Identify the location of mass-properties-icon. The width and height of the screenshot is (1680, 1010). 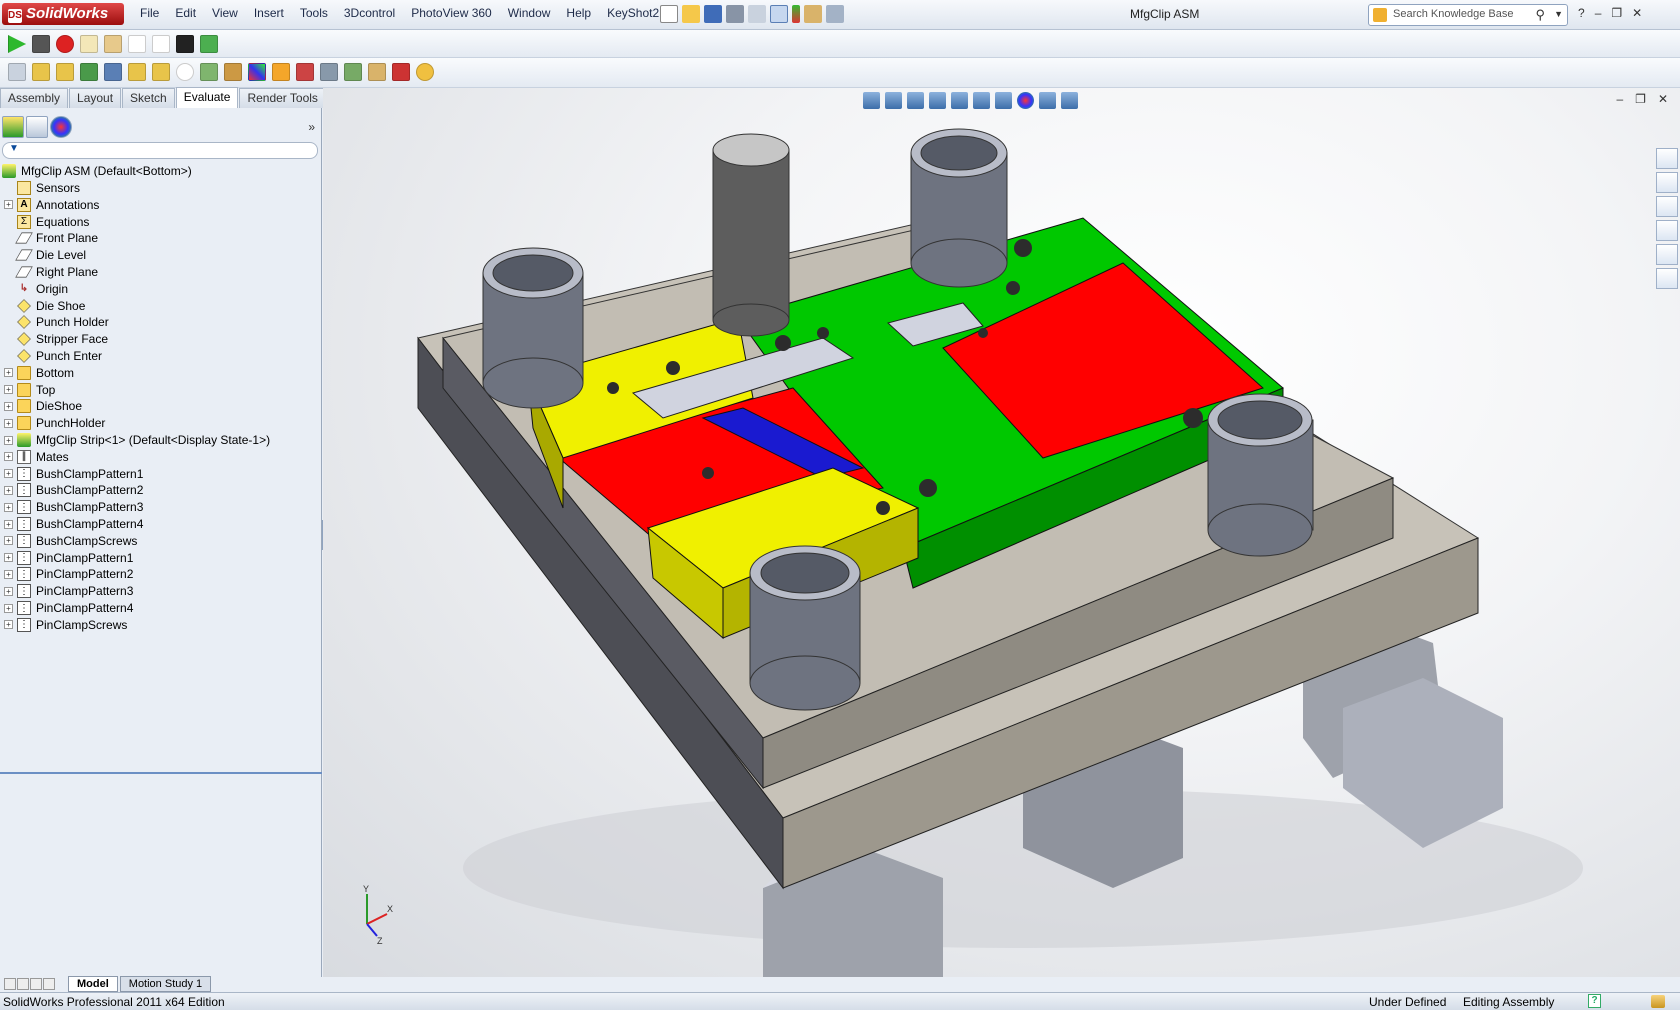
(41, 72).